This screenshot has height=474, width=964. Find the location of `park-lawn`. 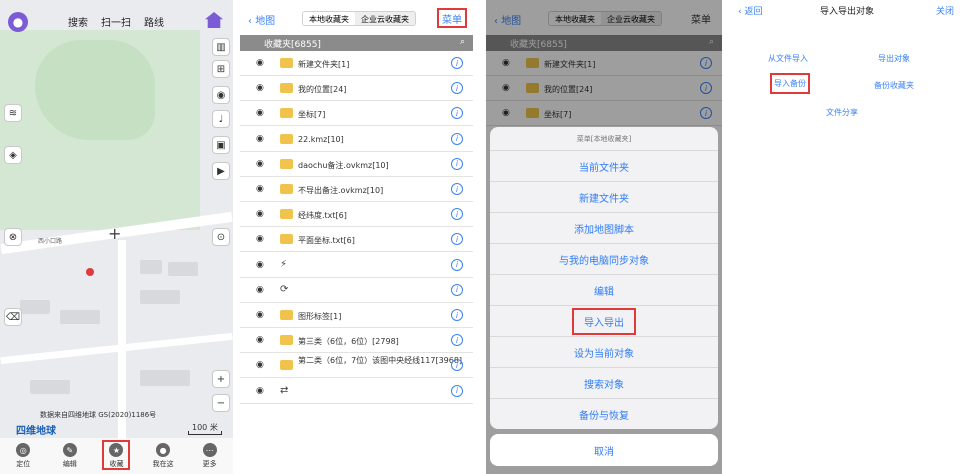

park-lawn is located at coordinates (95, 90).